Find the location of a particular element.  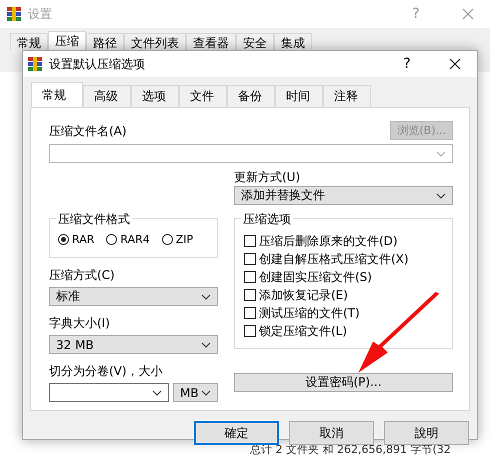

dialog-tab: 常规 is located at coordinates (57, 94).